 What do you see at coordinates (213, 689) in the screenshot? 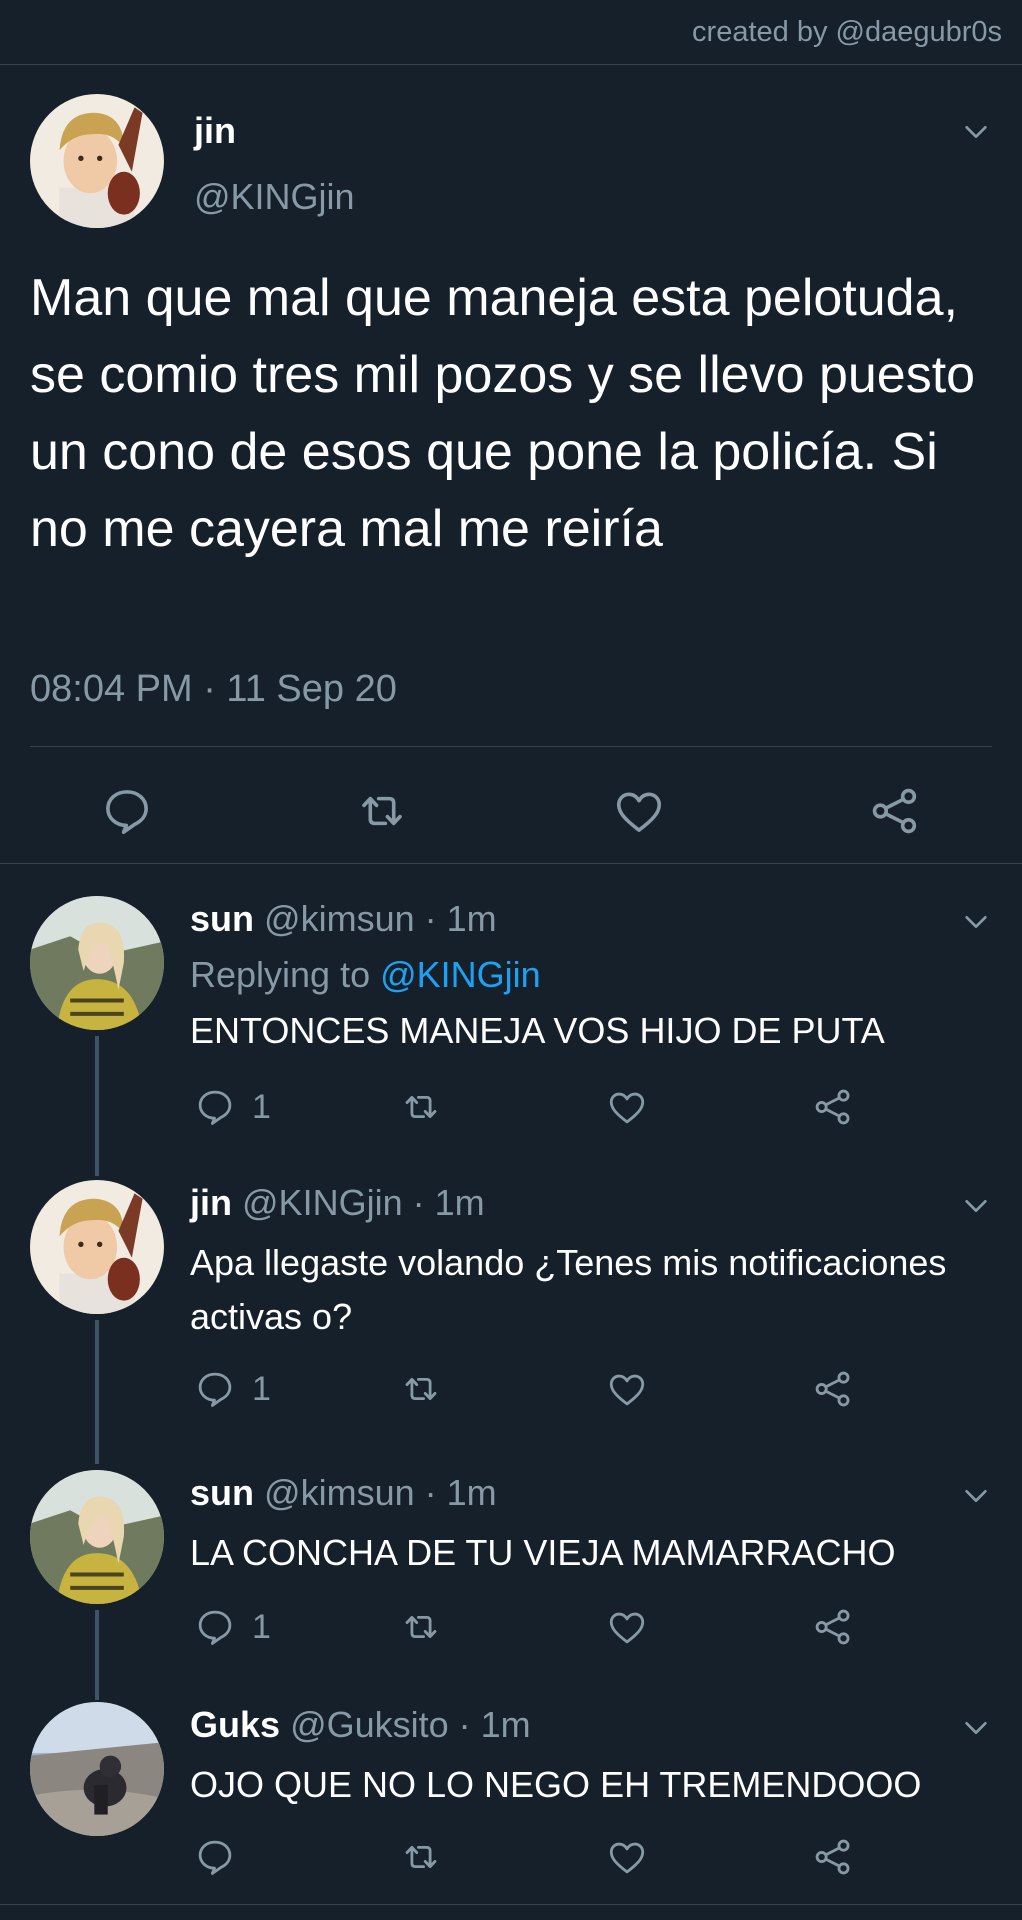
I see `tweet-timestamp: 08:04 PM · 11 Sep 20` at bounding box center [213, 689].